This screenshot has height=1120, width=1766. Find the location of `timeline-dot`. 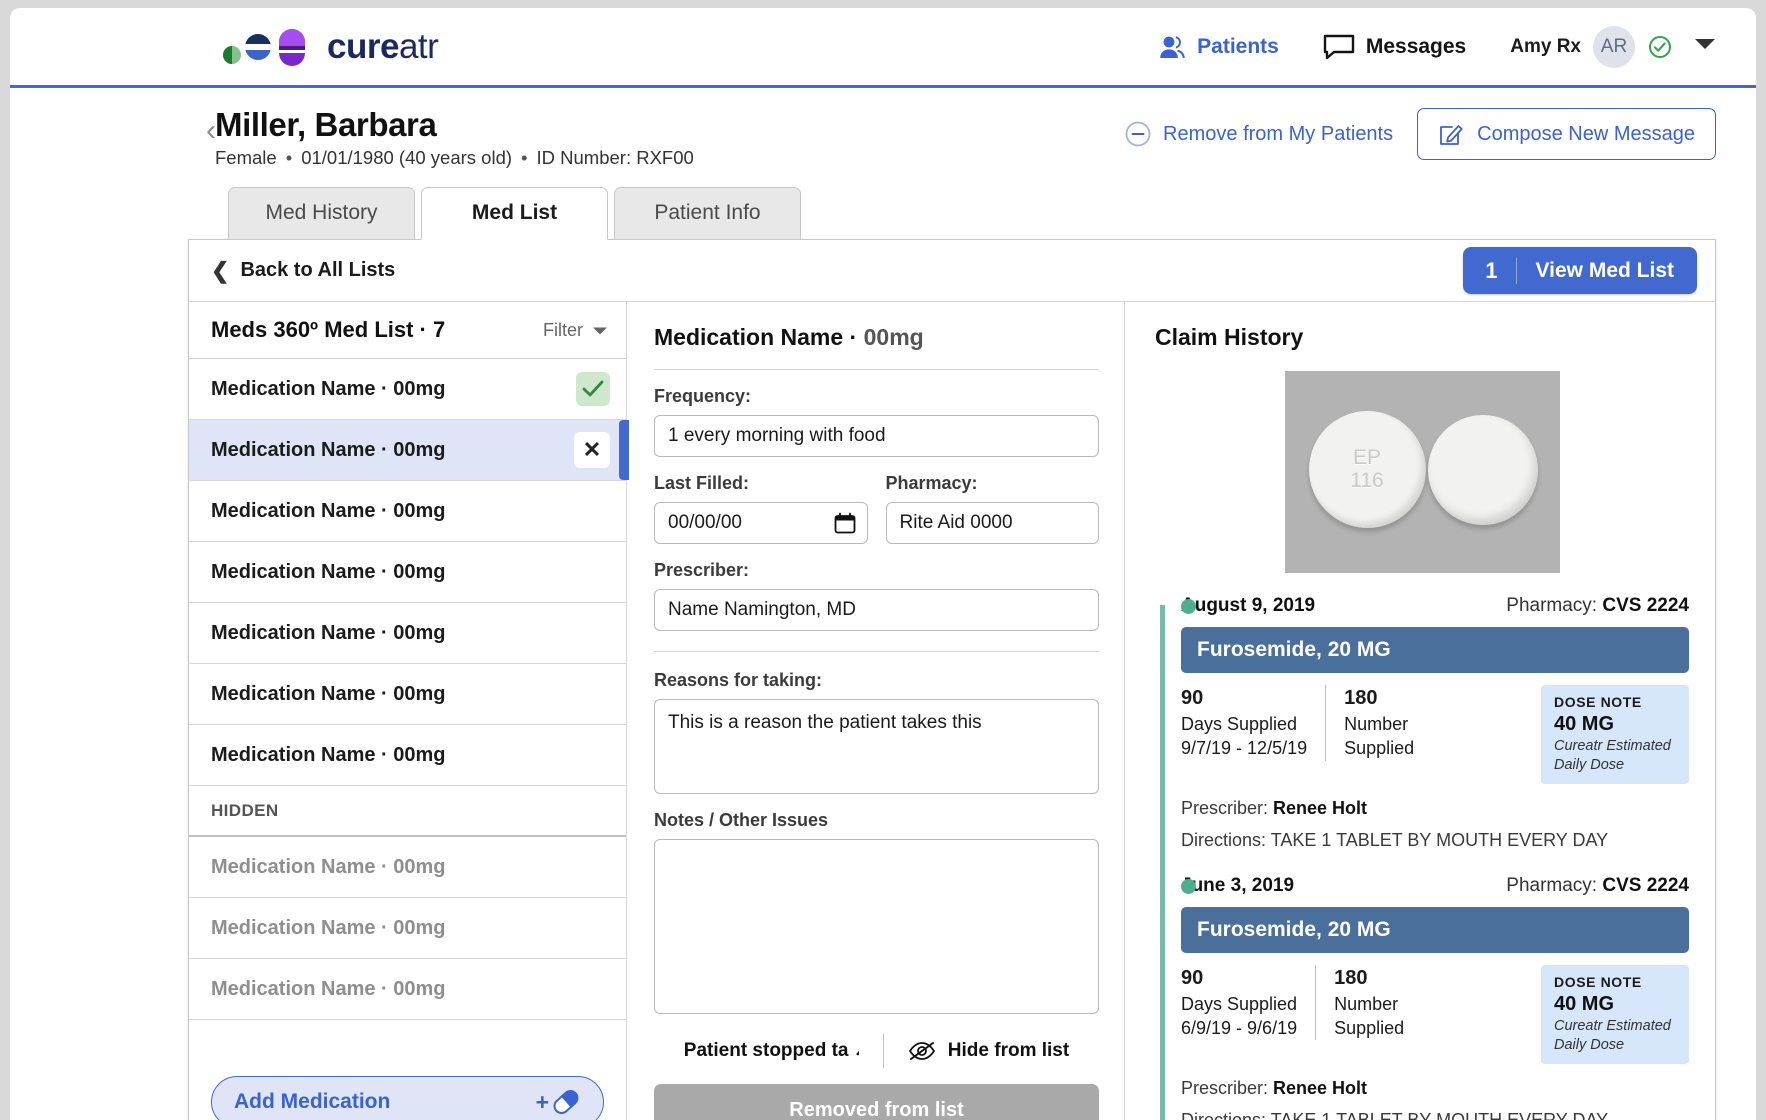

timeline-dot is located at coordinates (1188, 886).